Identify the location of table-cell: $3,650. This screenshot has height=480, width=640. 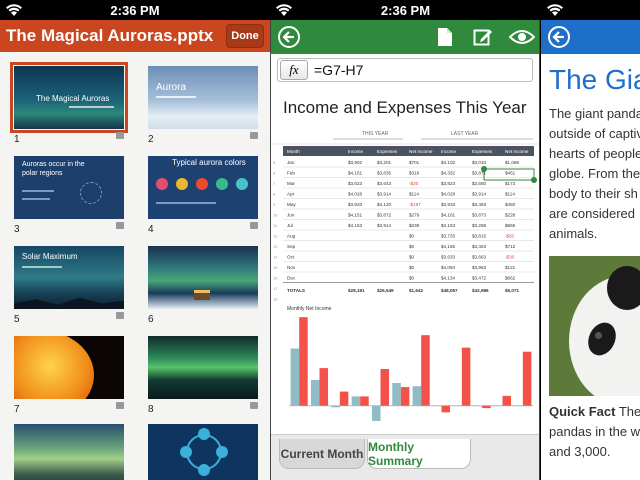
(479, 183).